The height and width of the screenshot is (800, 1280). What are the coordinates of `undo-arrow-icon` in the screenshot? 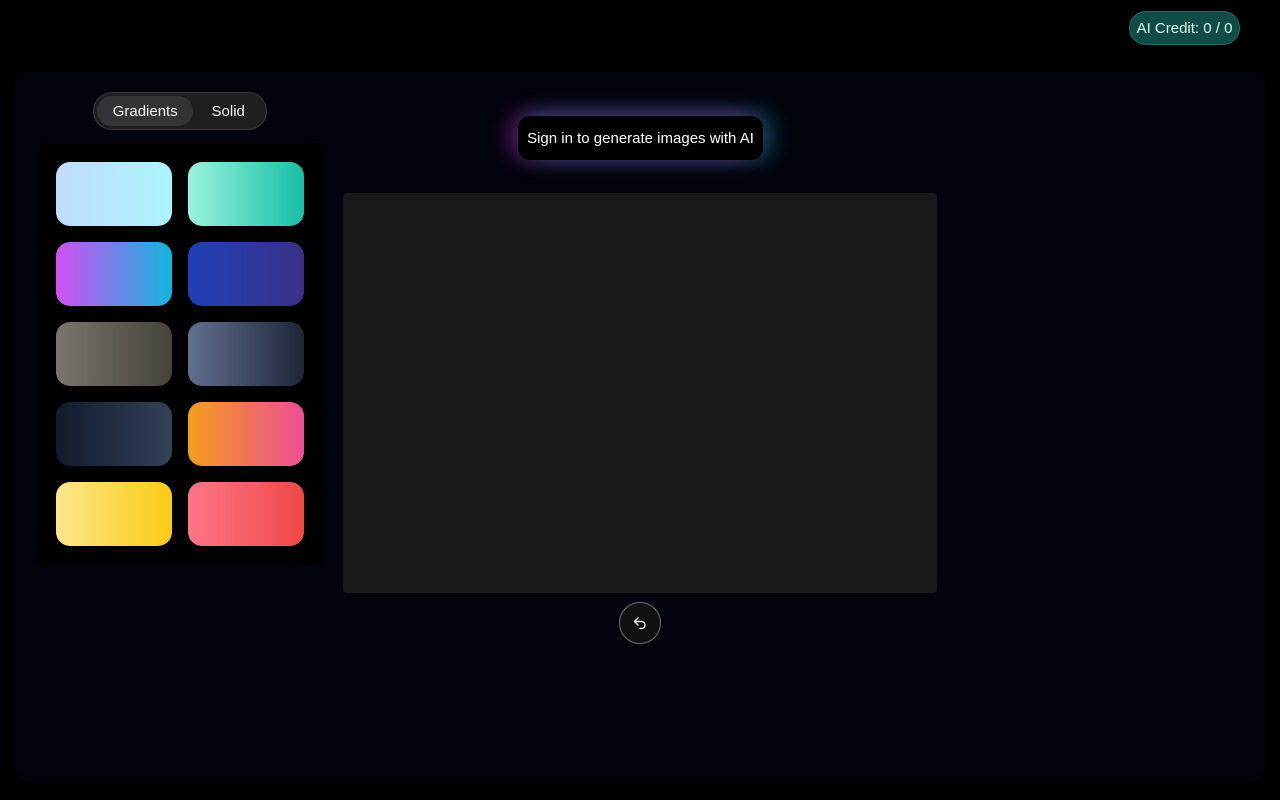 It's located at (639, 623).